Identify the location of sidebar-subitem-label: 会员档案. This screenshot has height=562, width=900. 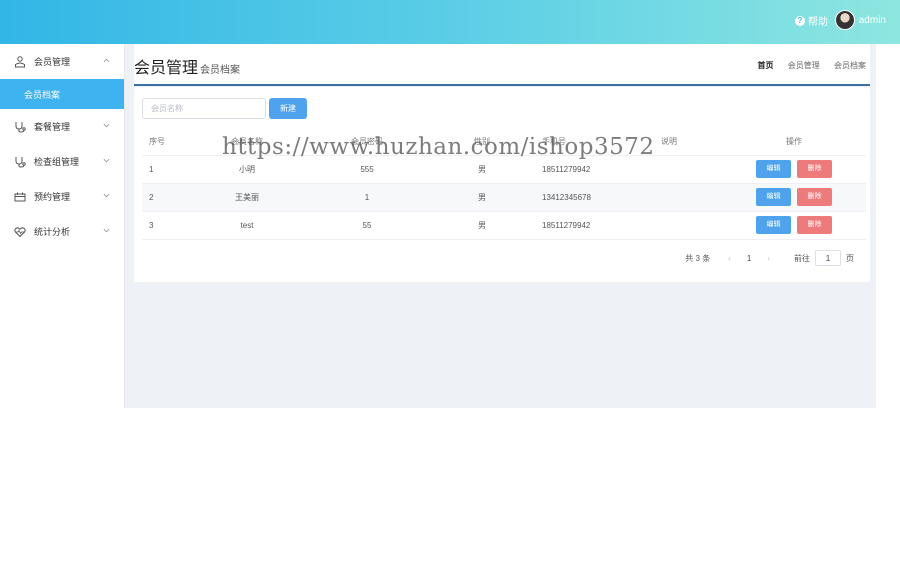
(42, 94).